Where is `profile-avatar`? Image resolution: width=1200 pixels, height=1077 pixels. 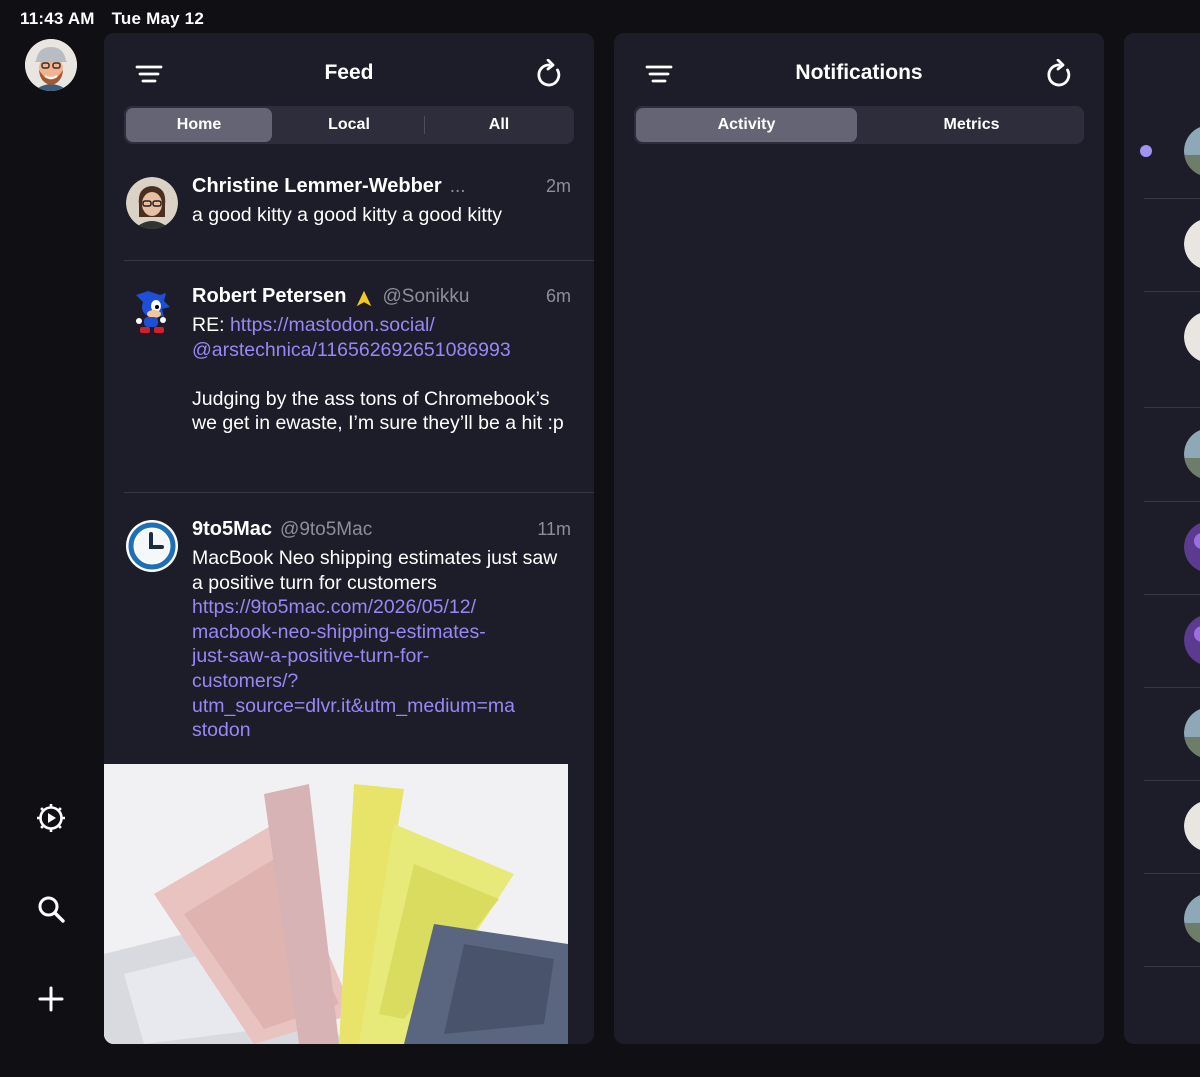
profile-avatar is located at coordinates (51, 65).